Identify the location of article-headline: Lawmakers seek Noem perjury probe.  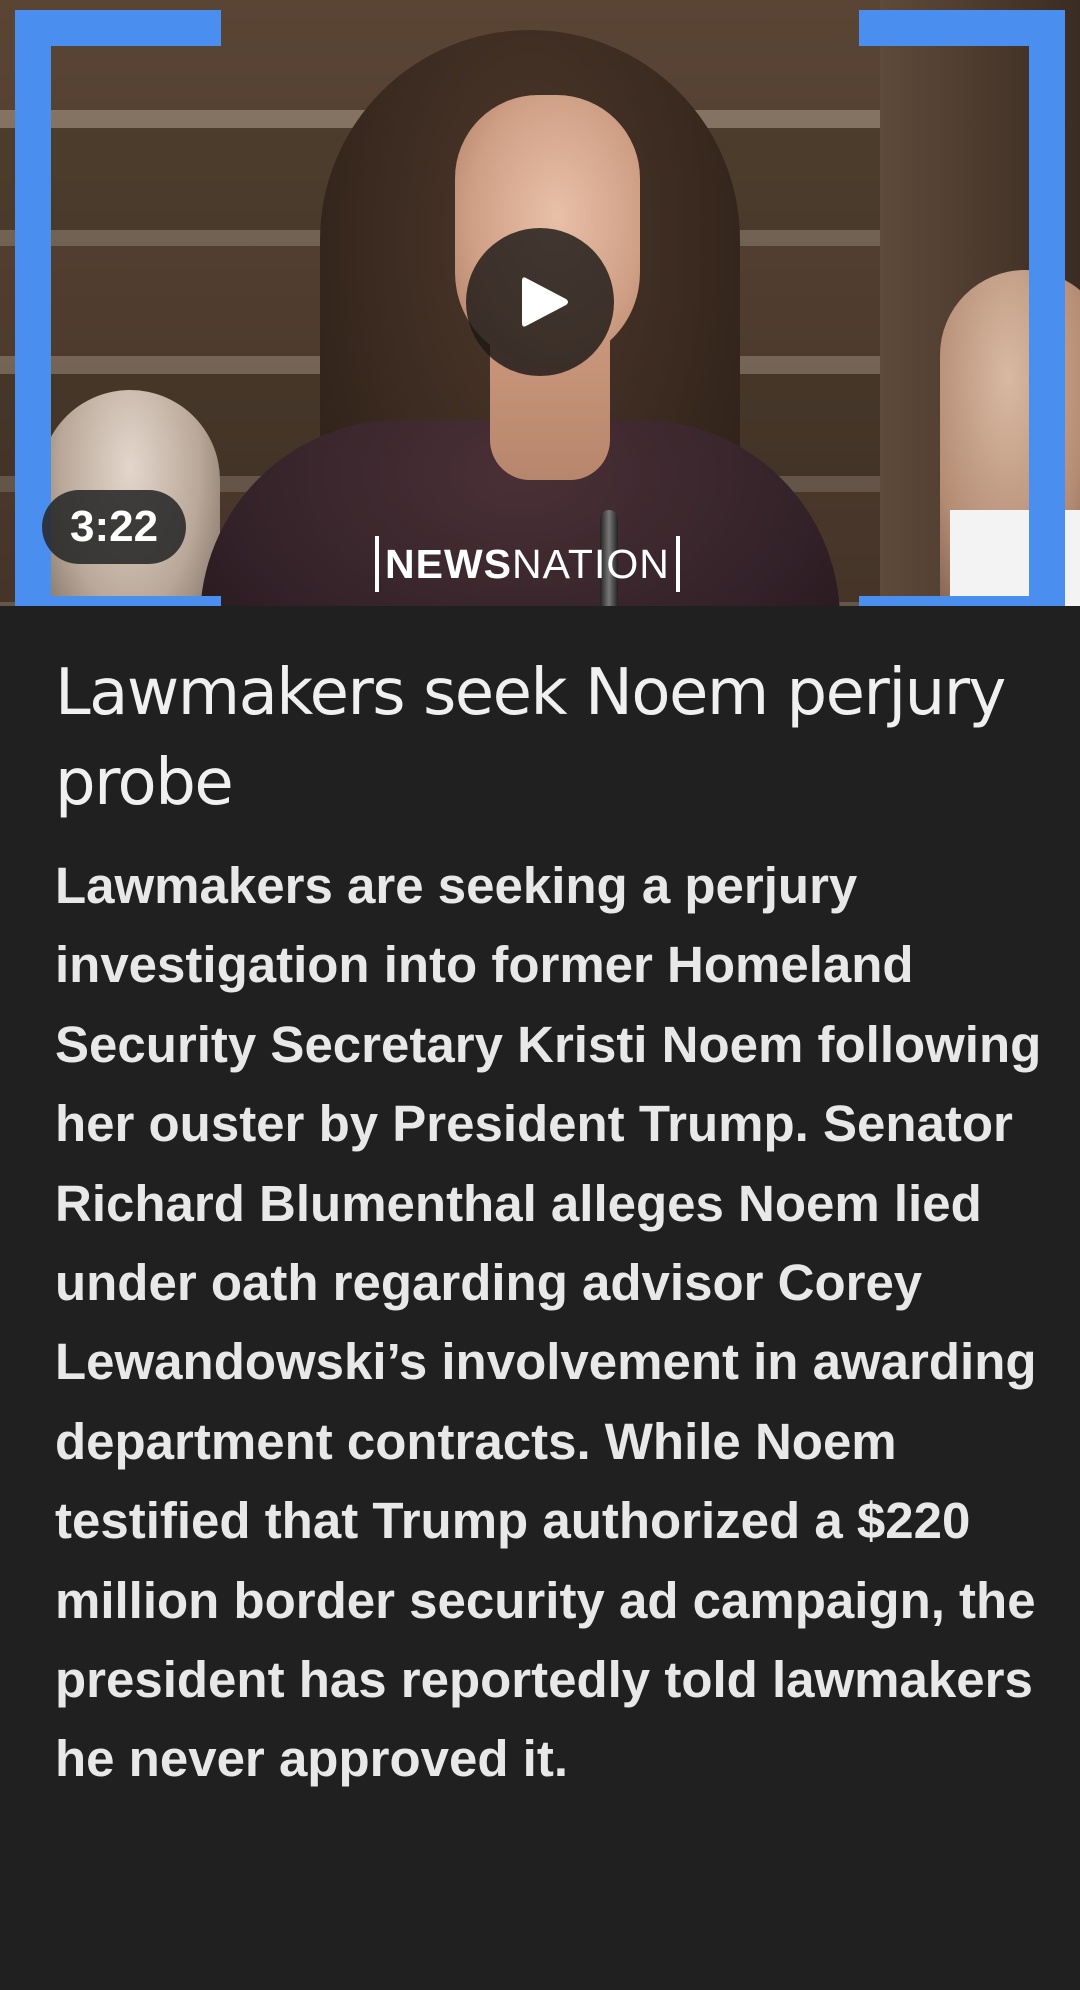
(545, 738).